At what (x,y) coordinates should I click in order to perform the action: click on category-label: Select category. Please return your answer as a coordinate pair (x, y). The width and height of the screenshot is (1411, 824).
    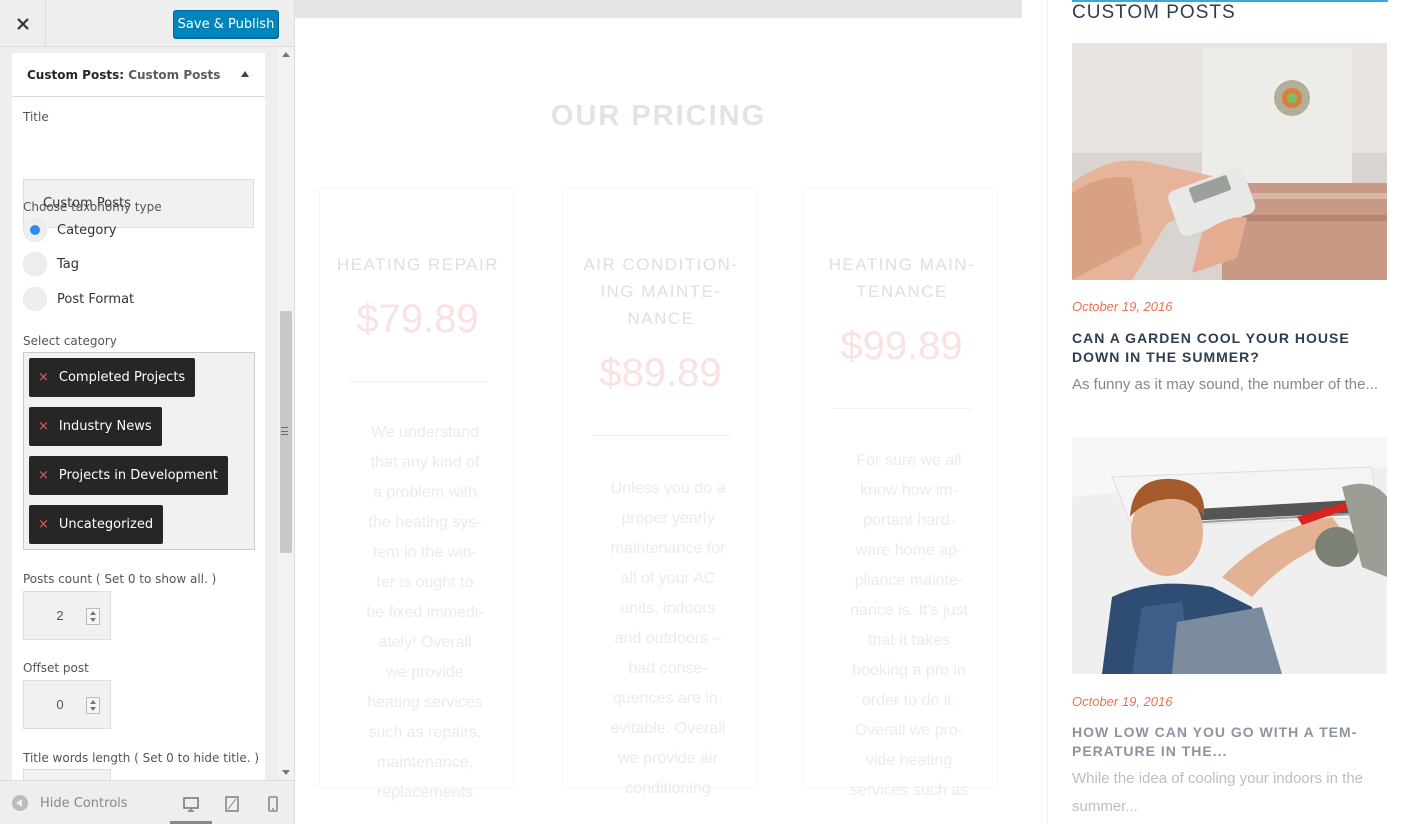
    Looking at the image, I should click on (70, 341).